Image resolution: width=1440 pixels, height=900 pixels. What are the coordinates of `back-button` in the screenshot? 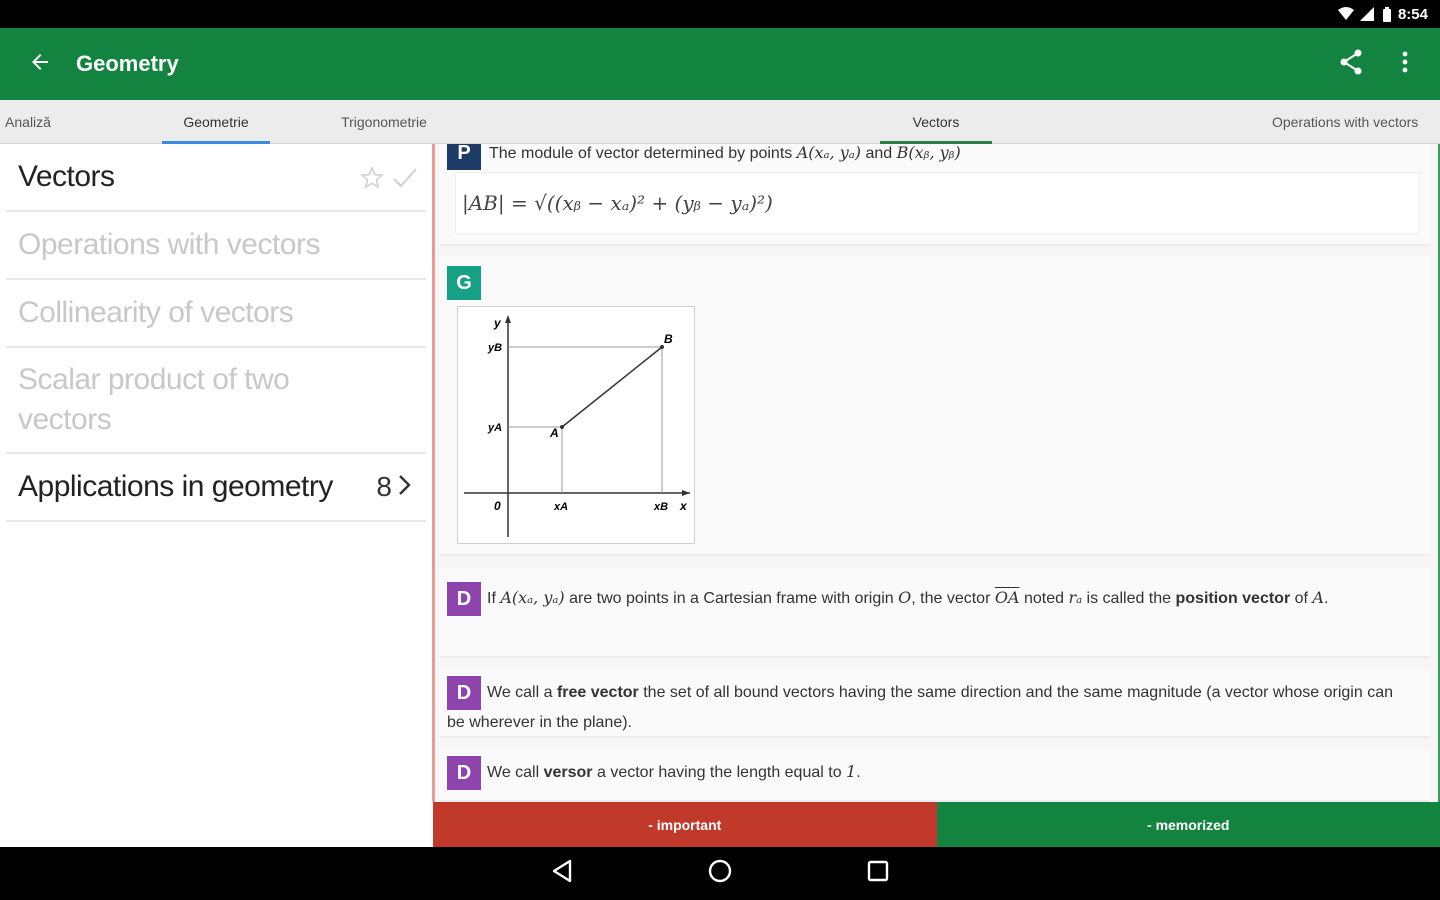 It's located at (40, 64).